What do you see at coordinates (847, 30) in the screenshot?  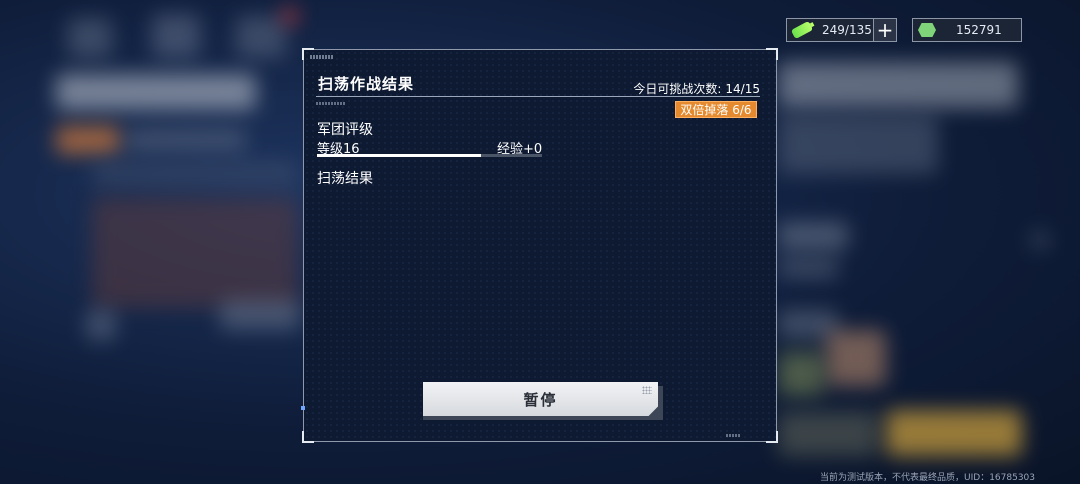 I see `stamina-value: 249/135` at bounding box center [847, 30].